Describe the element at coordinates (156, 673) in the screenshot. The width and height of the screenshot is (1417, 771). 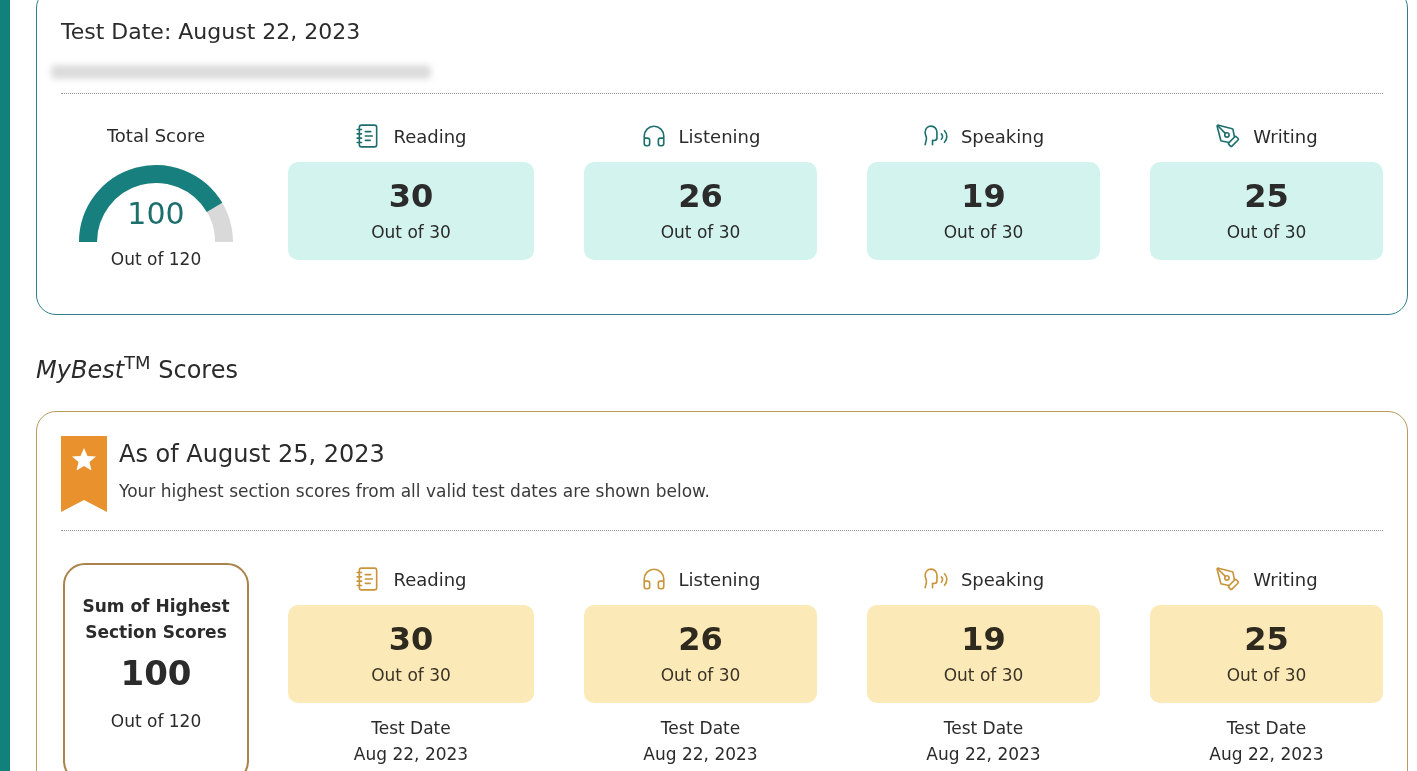
I see `sum-score-value: 100` at that location.